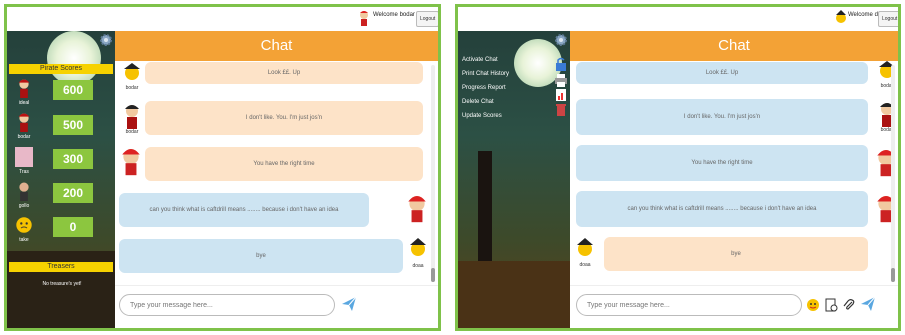  What do you see at coordinates (849, 305) in the screenshot?
I see `attachment-icon` at bounding box center [849, 305].